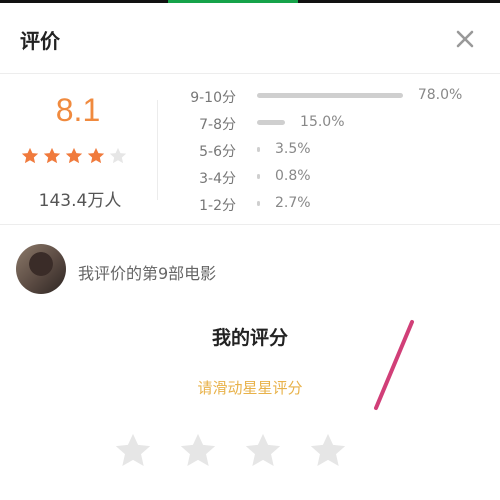 The height and width of the screenshot is (500, 500). I want to click on distribution-value: 0.8%, so click(293, 176).